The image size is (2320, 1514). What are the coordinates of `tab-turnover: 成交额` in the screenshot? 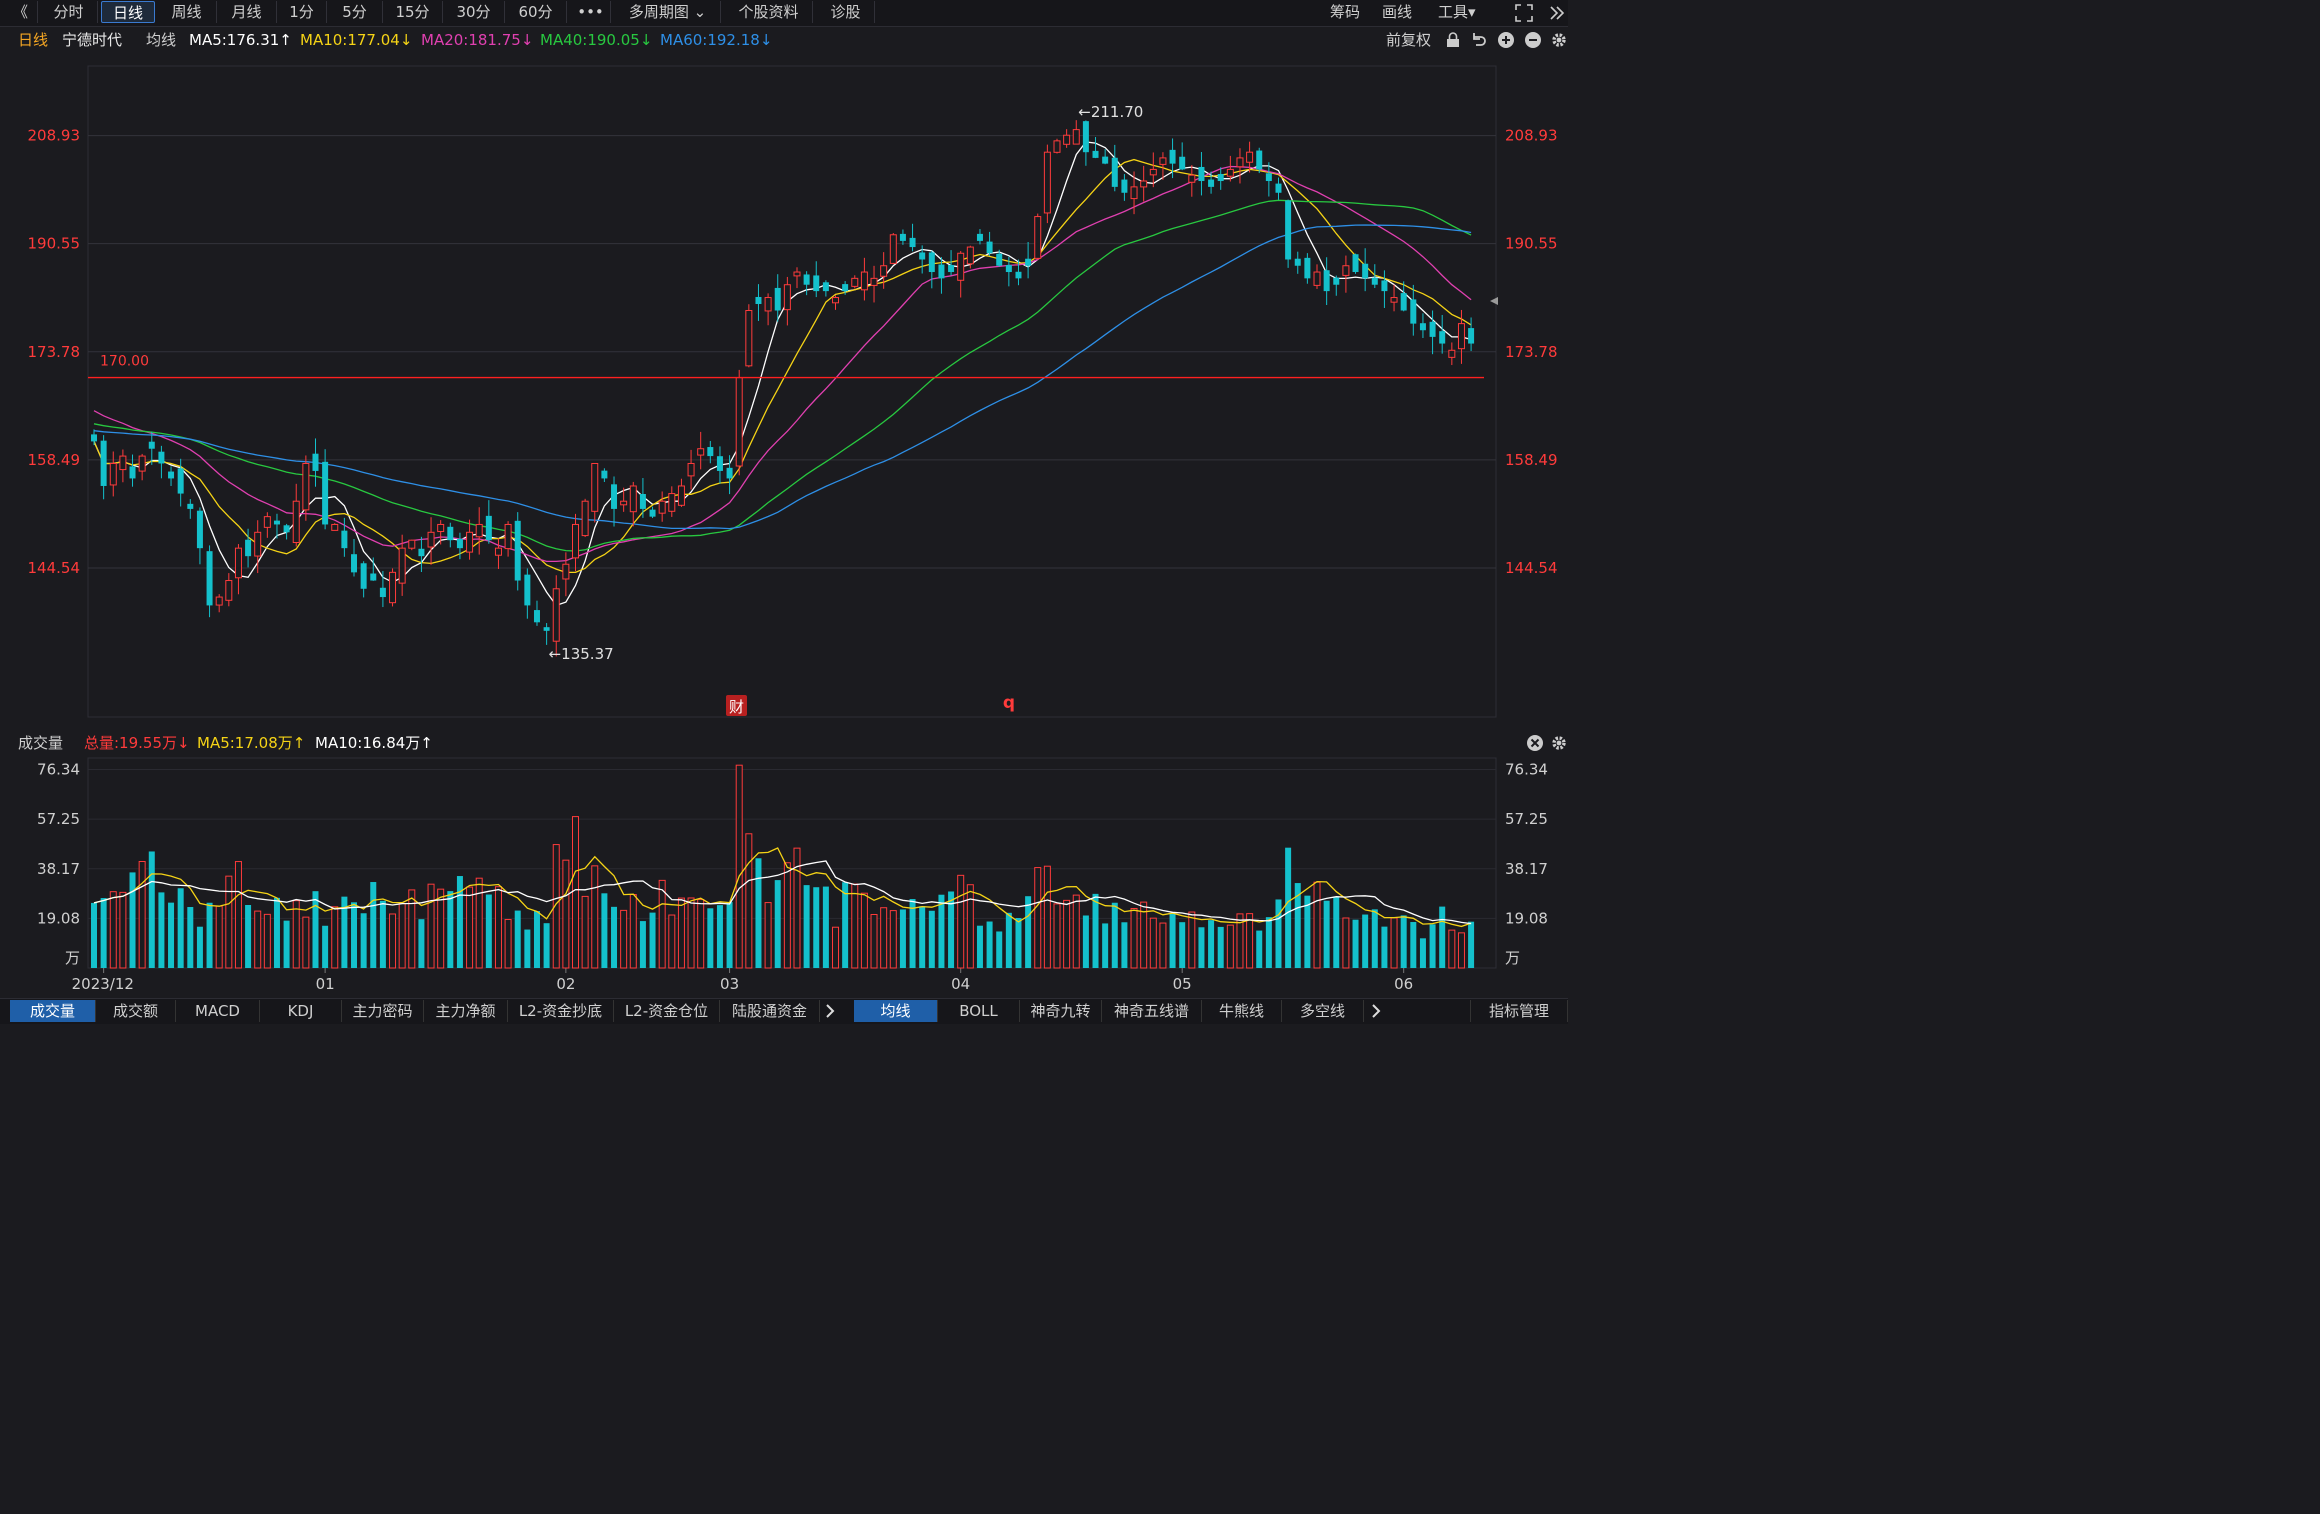 It's located at (136, 1011).